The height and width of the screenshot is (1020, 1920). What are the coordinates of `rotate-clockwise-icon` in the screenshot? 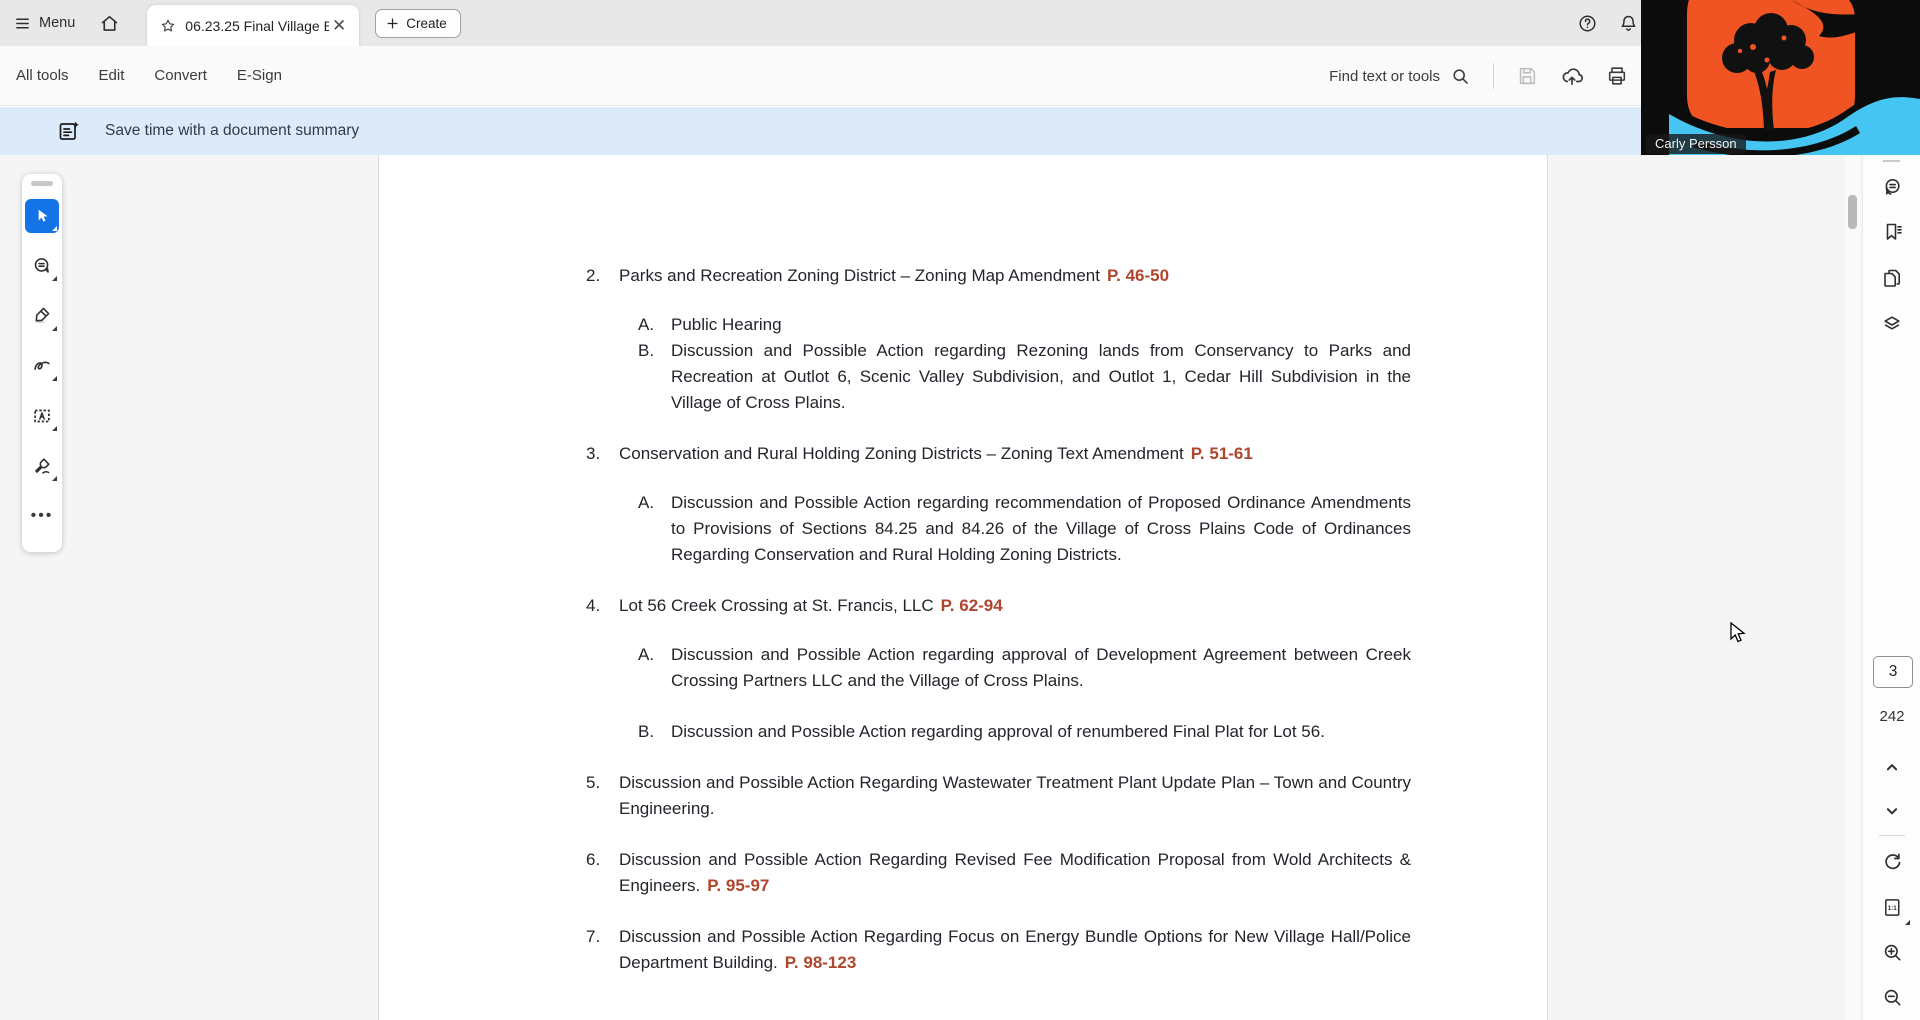 It's located at (1892, 861).